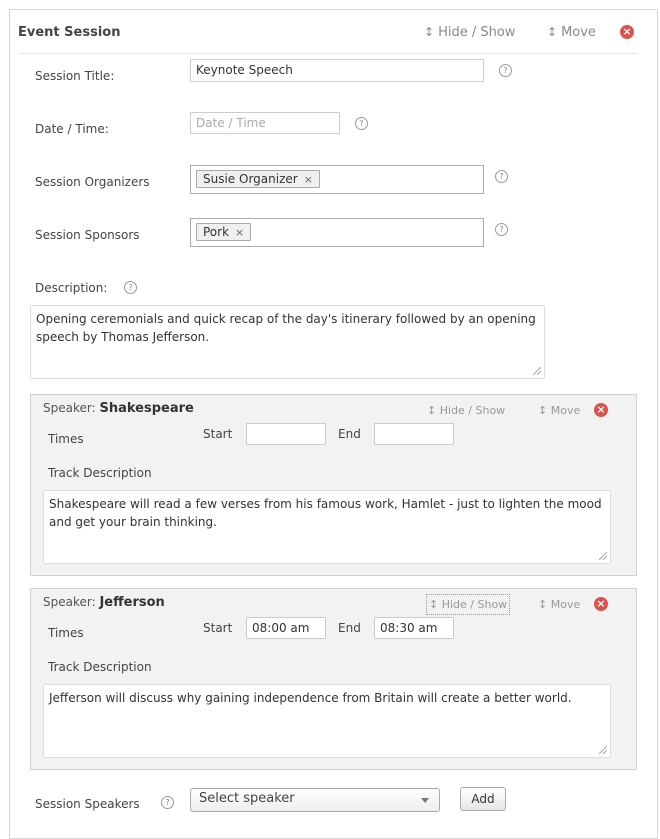 The width and height of the screenshot is (660, 839). What do you see at coordinates (104, 602) in the screenshot?
I see `speaker-heading: Speaker: Jefferson` at bounding box center [104, 602].